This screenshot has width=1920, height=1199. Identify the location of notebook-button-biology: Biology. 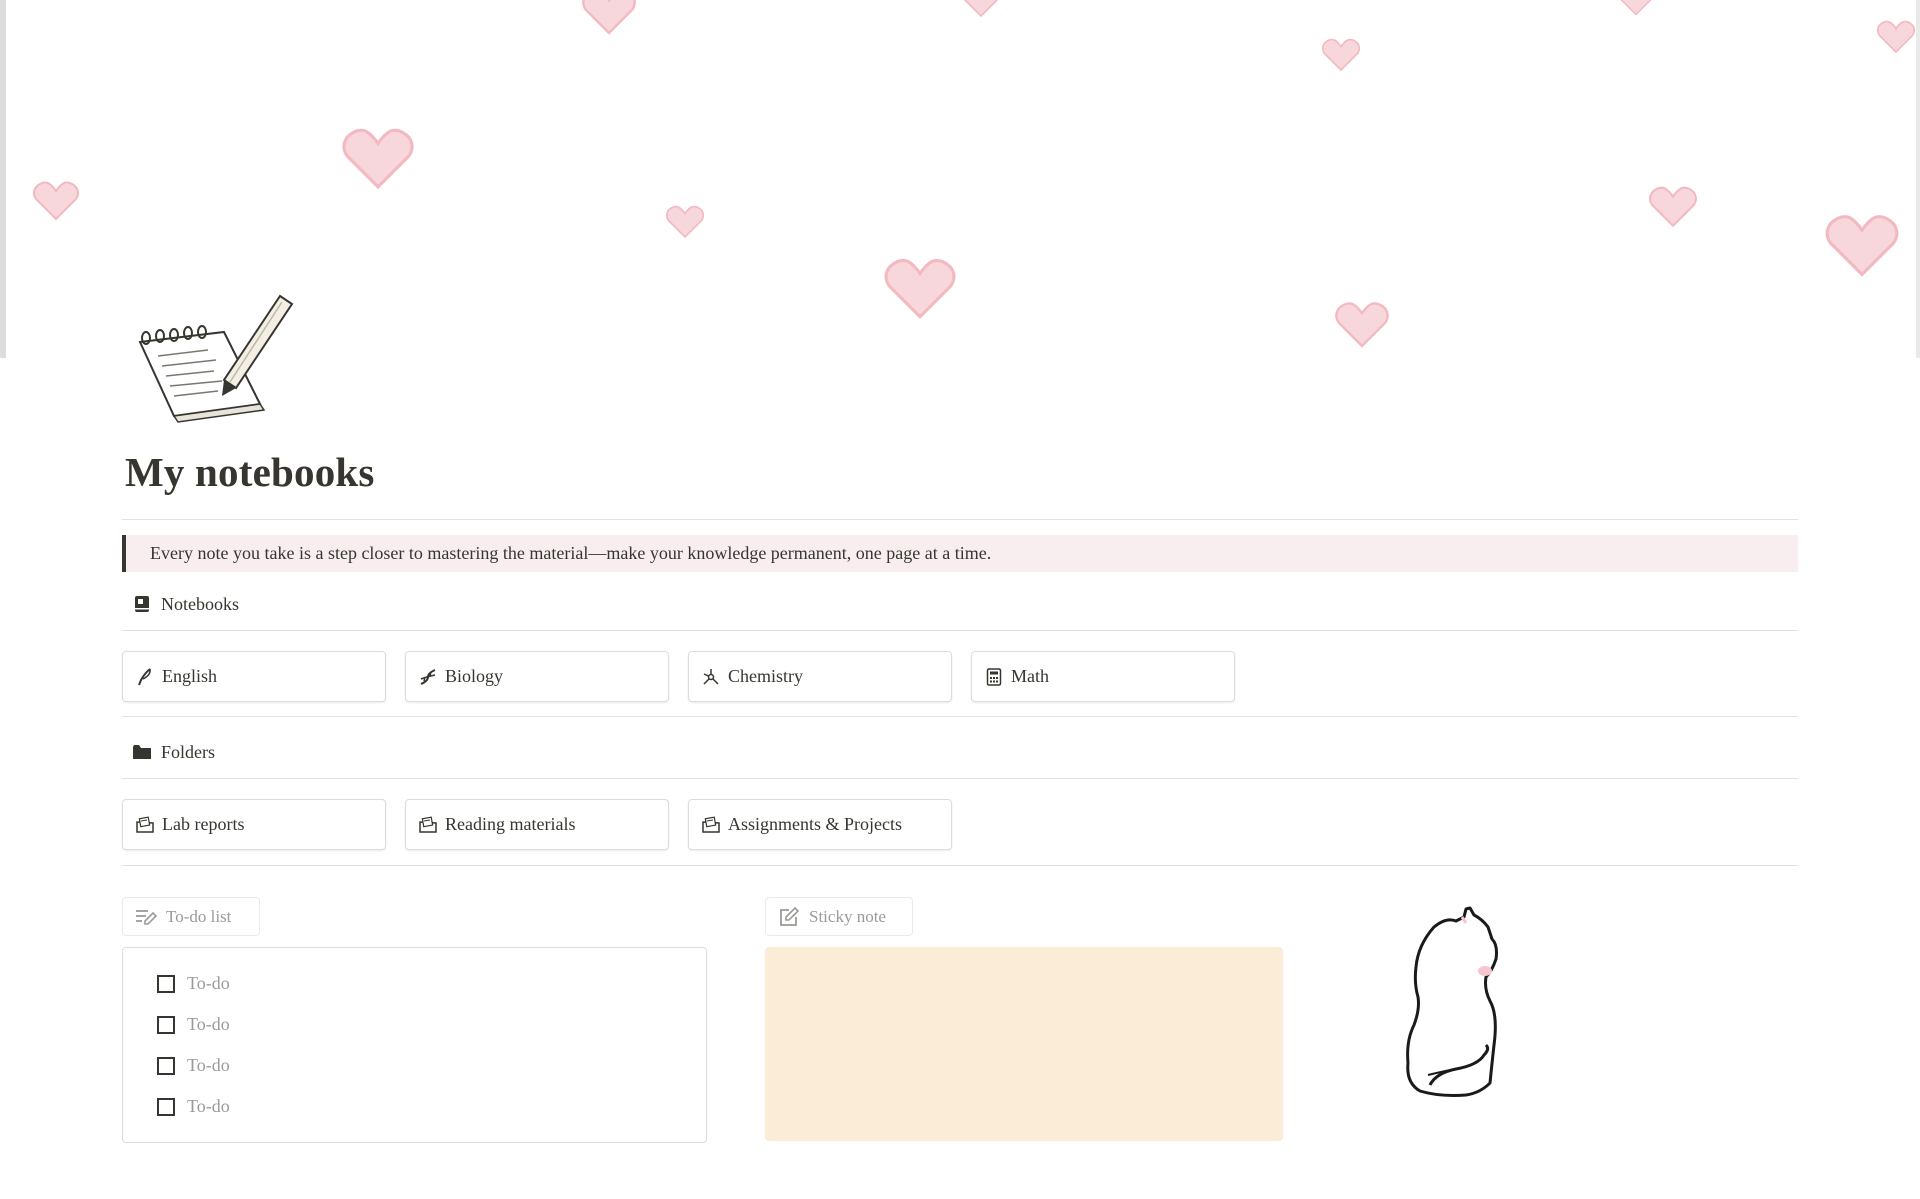
(537, 676).